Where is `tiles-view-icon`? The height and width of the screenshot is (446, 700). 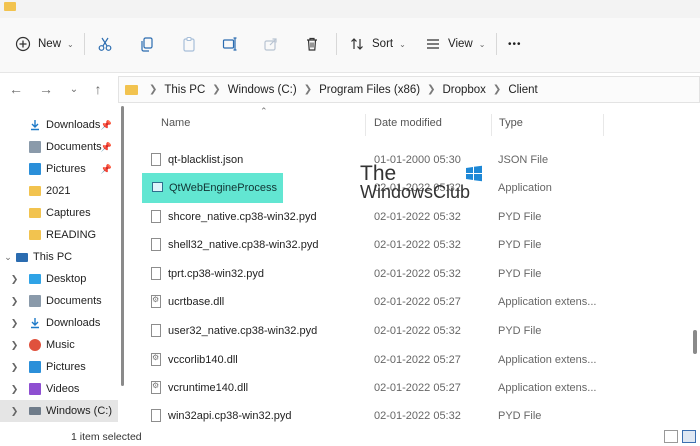
tiles-view-icon is located at coordinates (689, 436).